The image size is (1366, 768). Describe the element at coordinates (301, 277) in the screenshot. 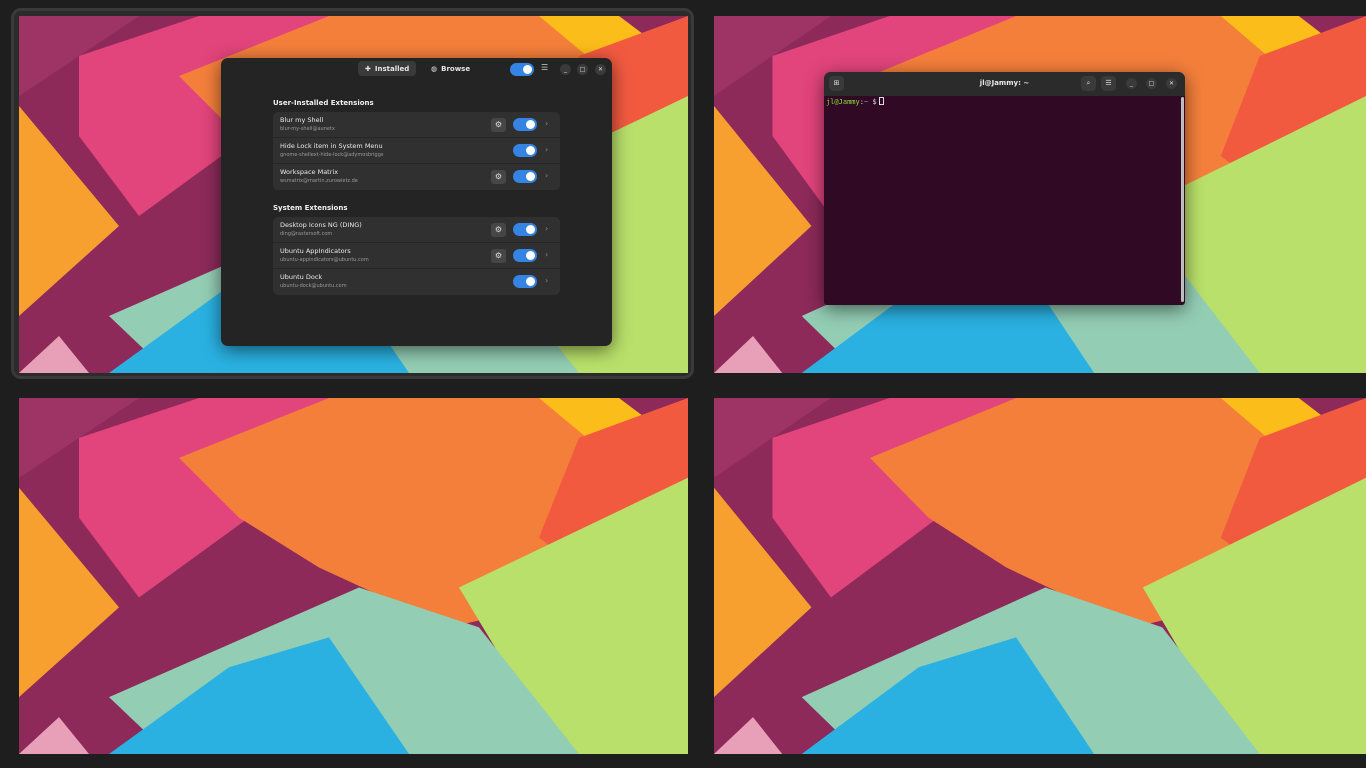

I see `extension-name: Ubuntu Dock` at that location.